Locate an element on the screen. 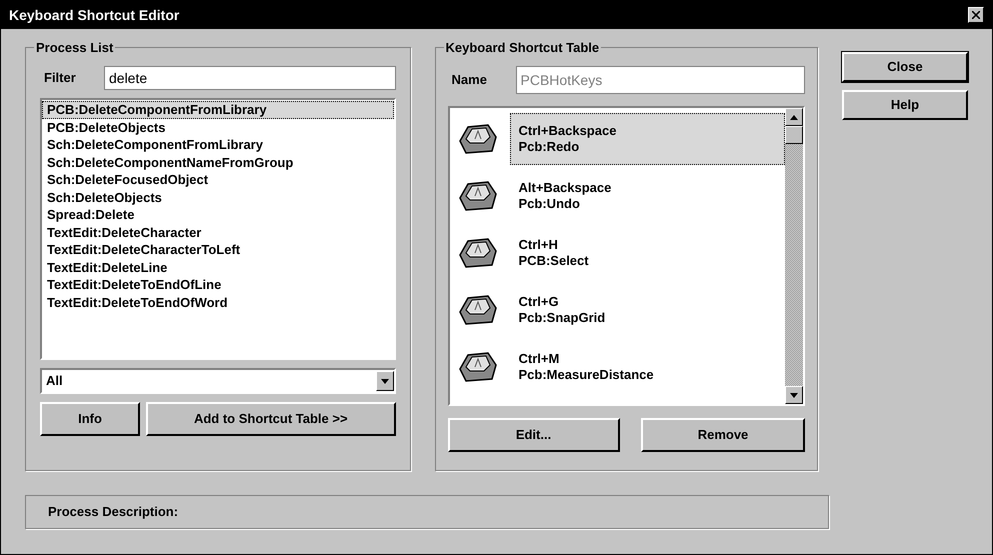 The height and width of the screenshot is (555, 993). dialog-button: Close is located at coordinates (905, 67).